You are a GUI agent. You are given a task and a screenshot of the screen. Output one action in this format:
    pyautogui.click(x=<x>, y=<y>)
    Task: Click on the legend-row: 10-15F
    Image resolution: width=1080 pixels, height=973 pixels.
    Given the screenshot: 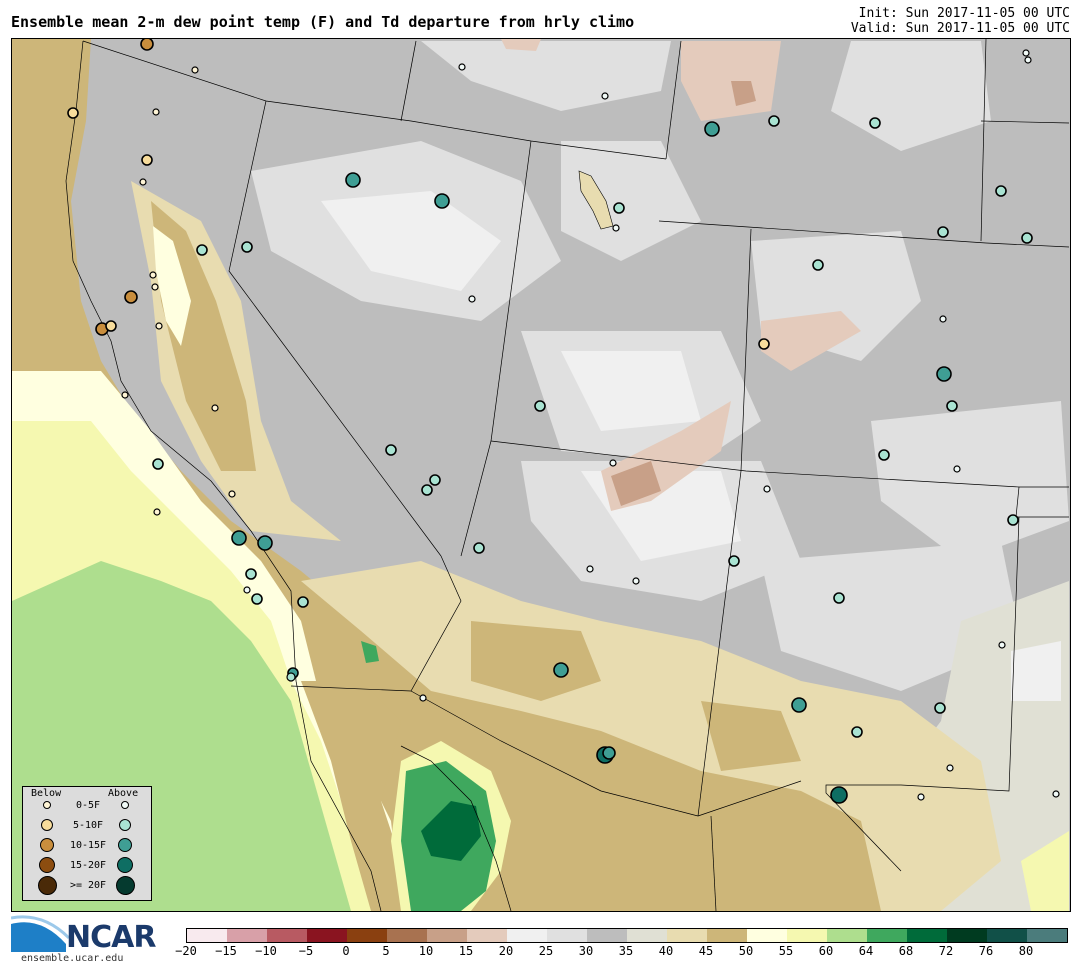 What is the action you would take?
    pyautogui.click(x=87, y=847)
    